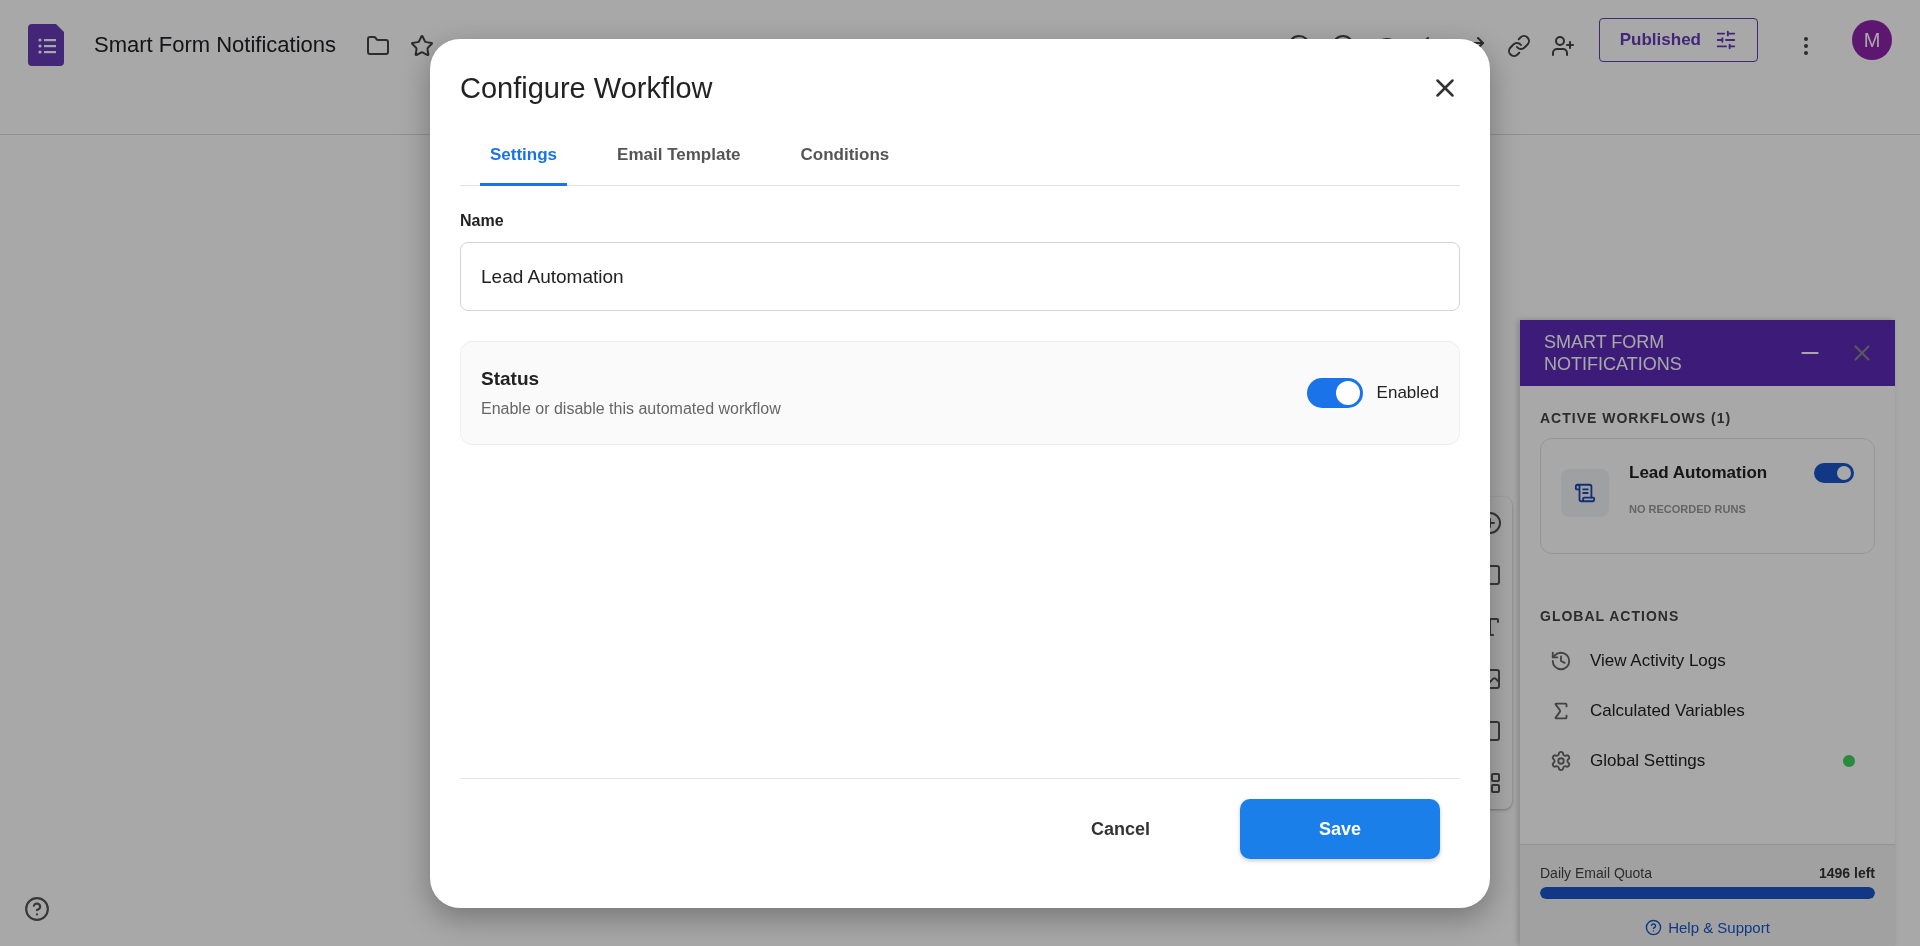 The width and height of the screenshot is (1920, 946). I want to click on tab: Settings, so click(524, 159).